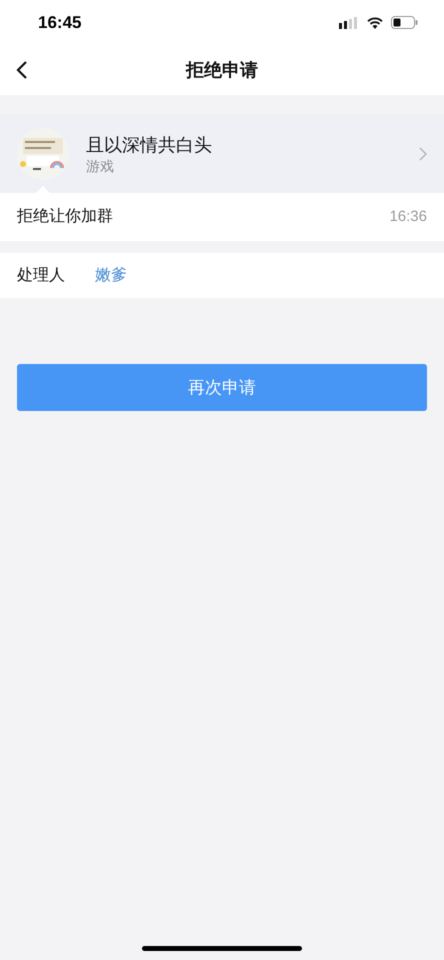 Image resolution: width=444 pixels, height=960 pixels. I want to click on back-icon, so click(22, 70).